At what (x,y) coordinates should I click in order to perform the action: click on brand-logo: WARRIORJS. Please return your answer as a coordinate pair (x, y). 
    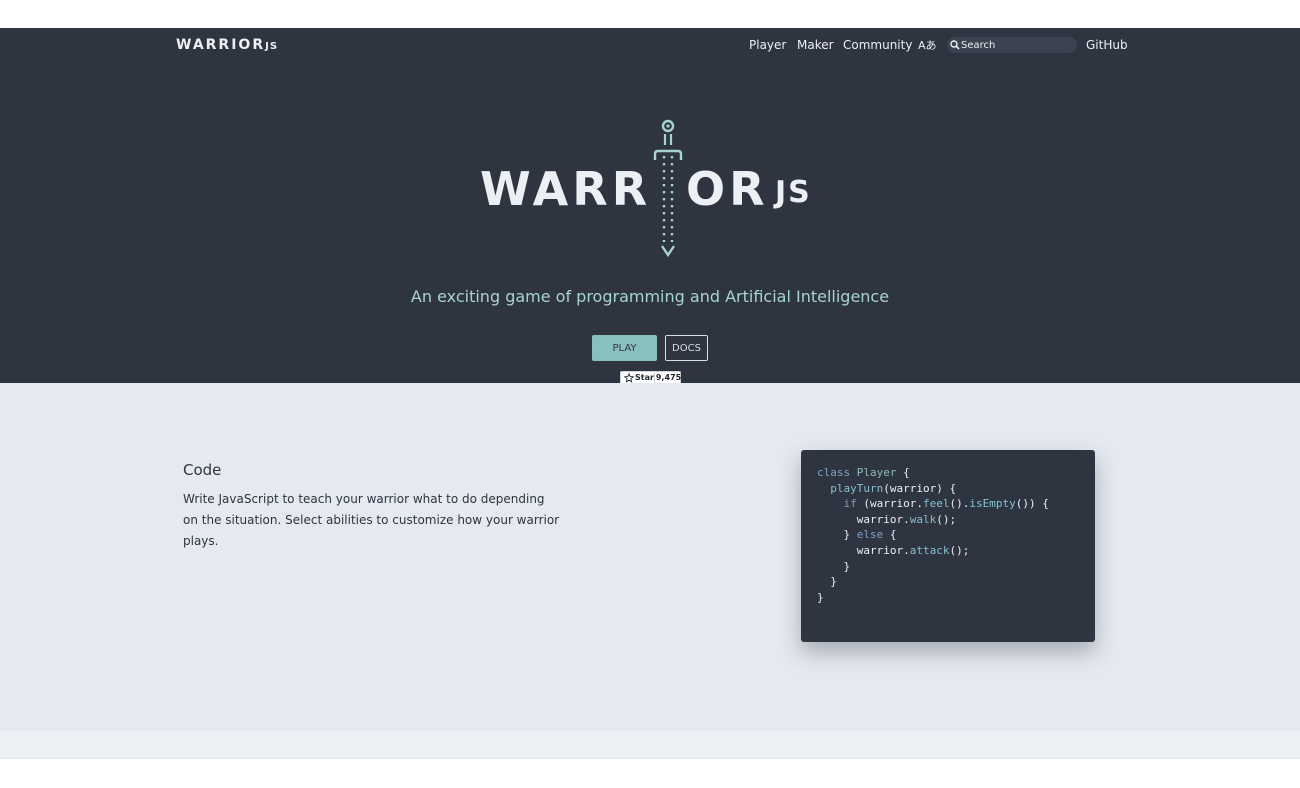
    Looking at the image, I should click on (227, 46).